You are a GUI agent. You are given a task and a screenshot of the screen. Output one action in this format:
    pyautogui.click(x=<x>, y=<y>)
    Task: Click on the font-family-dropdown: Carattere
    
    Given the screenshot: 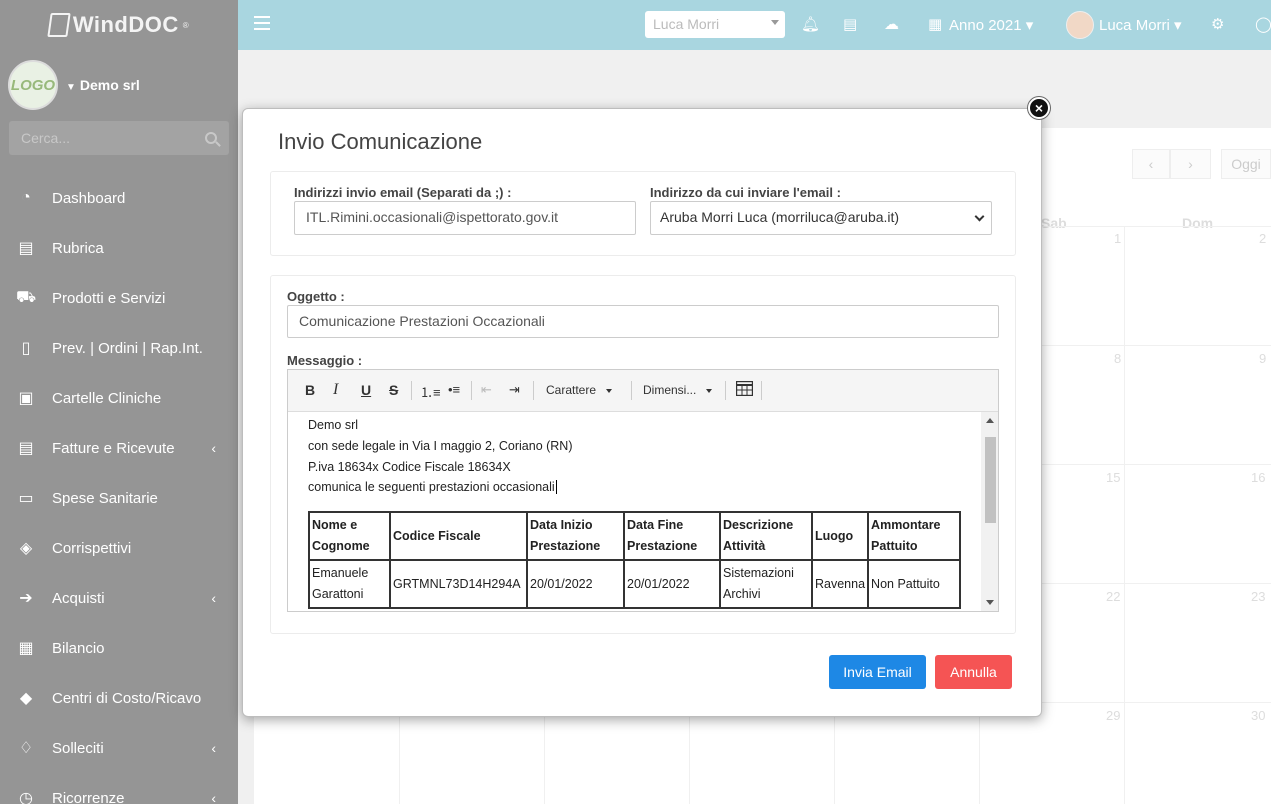 What is the action you would take?
    pyautogui.click(x=579, y=390)
    